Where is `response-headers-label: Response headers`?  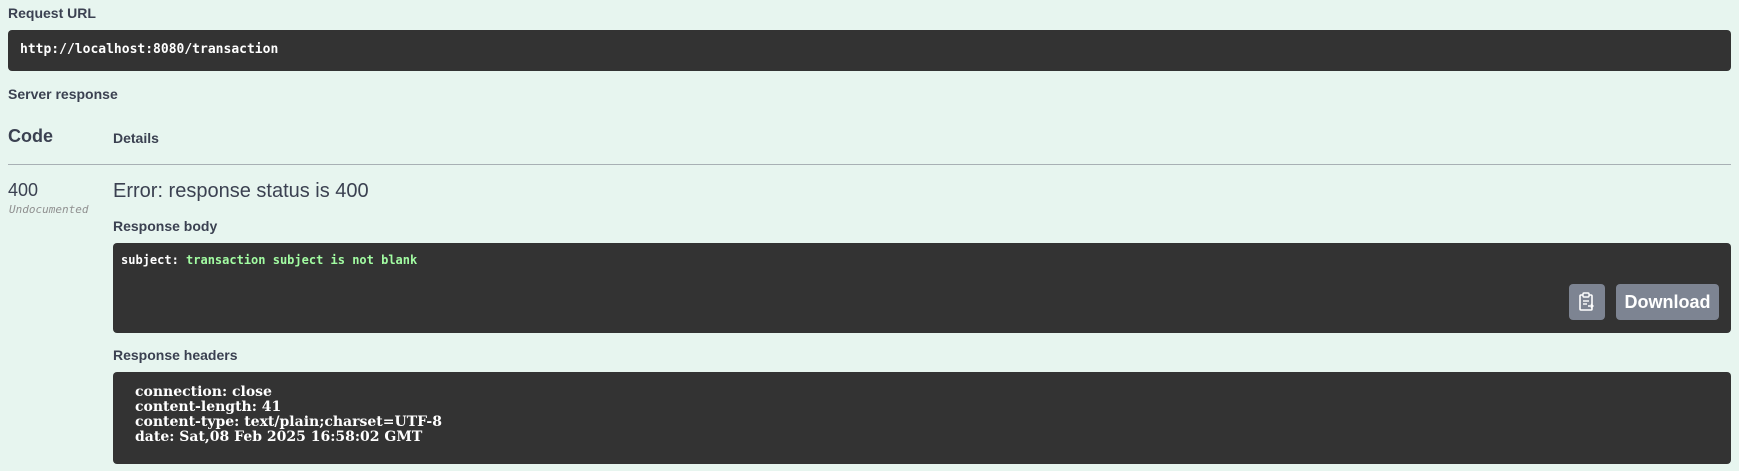
response-headers-label: Response headers is located at coordinates (175, 355).